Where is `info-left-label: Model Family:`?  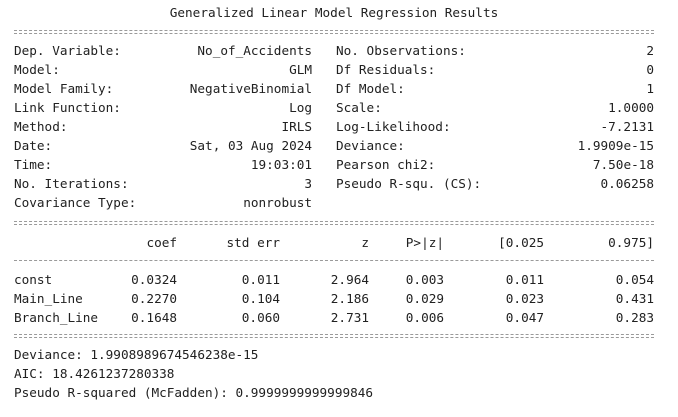 info-left-label: Model Family: is located at coordinates (64, 88).